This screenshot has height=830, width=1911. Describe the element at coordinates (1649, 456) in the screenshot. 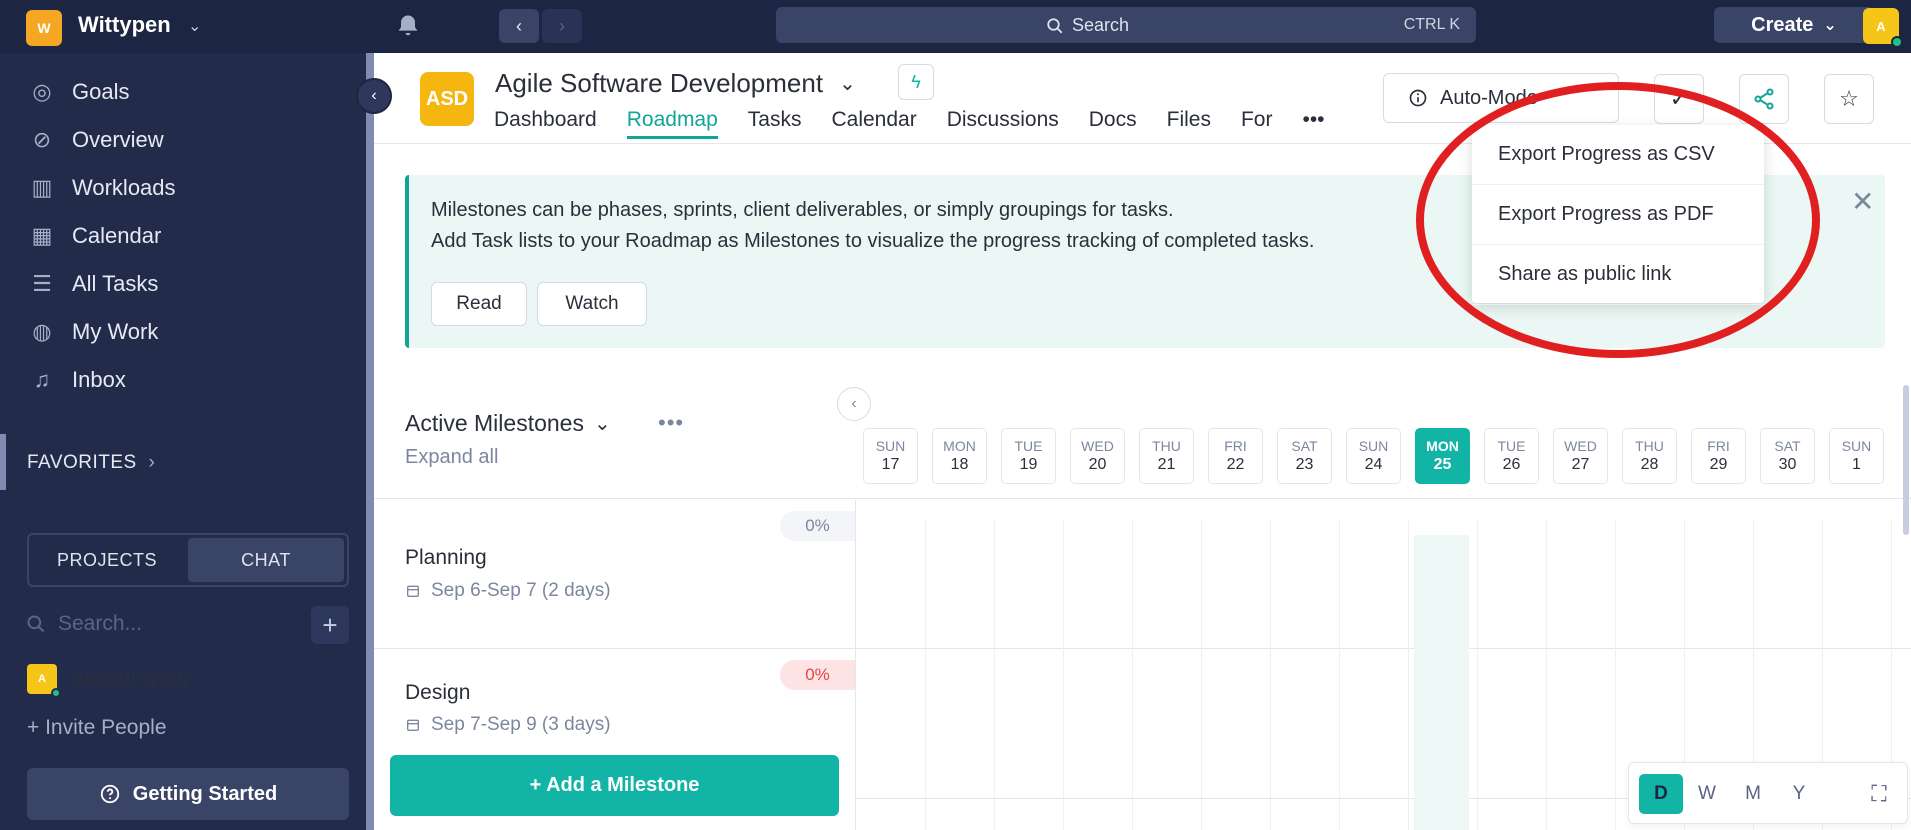

I see `timeline-day: THU 28` at that location.